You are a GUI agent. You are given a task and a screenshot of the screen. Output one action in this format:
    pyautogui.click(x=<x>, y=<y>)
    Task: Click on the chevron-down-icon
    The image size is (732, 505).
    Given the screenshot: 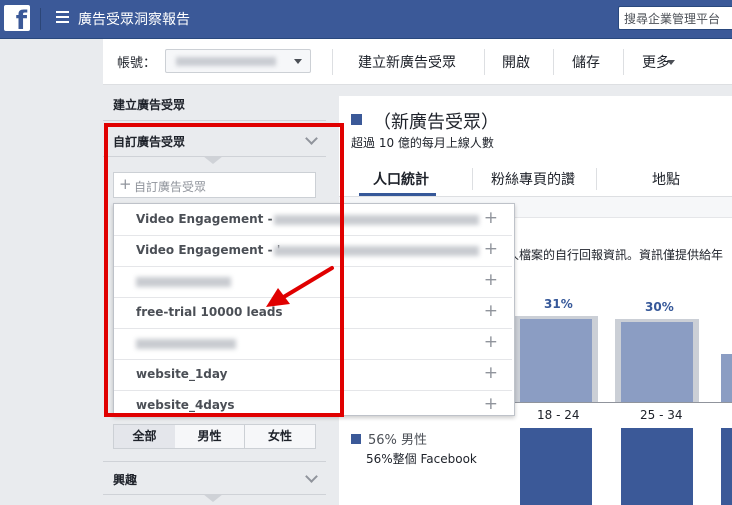 What is the action you would take?
    pyautogui.click(x=311, y=476)
    